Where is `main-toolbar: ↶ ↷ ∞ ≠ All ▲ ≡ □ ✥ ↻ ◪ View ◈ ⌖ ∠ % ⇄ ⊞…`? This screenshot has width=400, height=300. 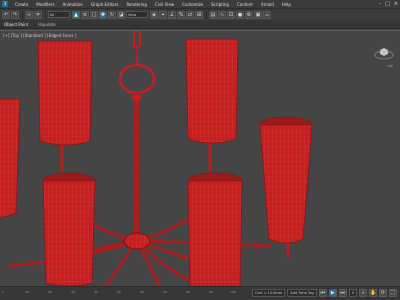 main-toolbar: ↶ ↷ ∞ ≠ All ▲ ≡ □ ✥ ↻ ◪ View ◈ ⌖ ∠ % ⇄ ⊞… is located at coordinates (200, 14).